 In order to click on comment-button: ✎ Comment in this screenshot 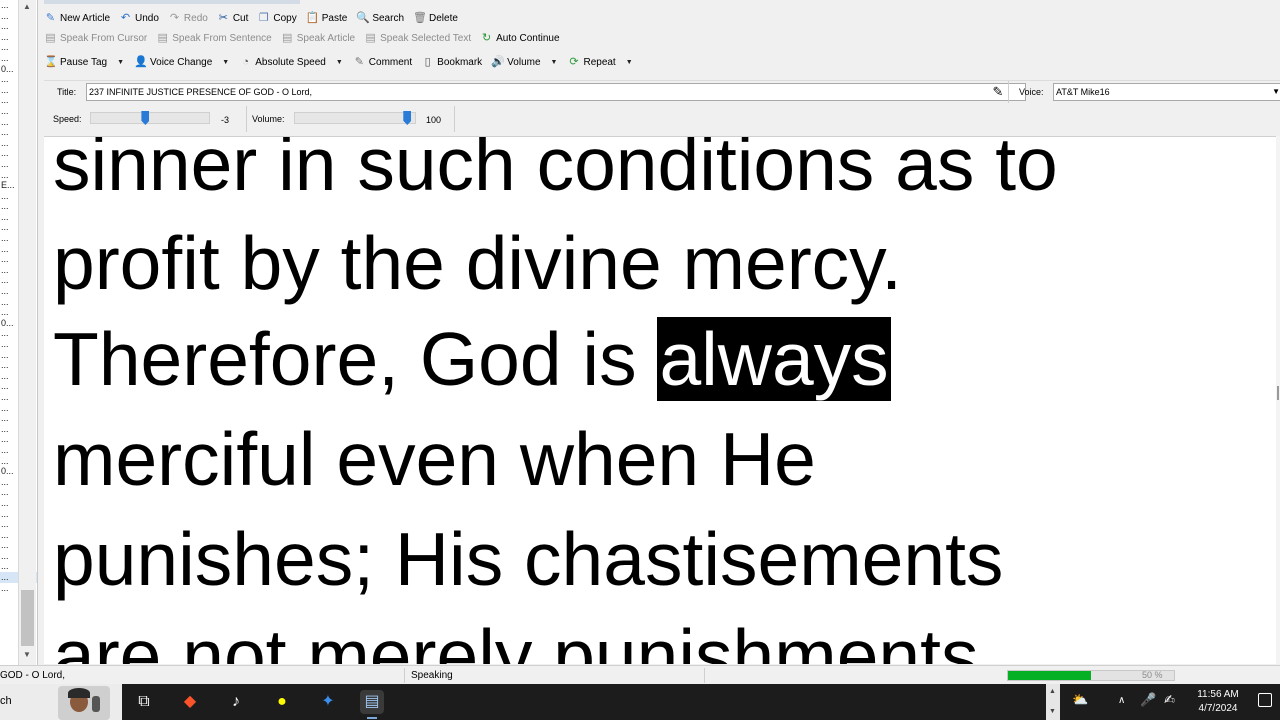, I will do `click(382, 62)`.